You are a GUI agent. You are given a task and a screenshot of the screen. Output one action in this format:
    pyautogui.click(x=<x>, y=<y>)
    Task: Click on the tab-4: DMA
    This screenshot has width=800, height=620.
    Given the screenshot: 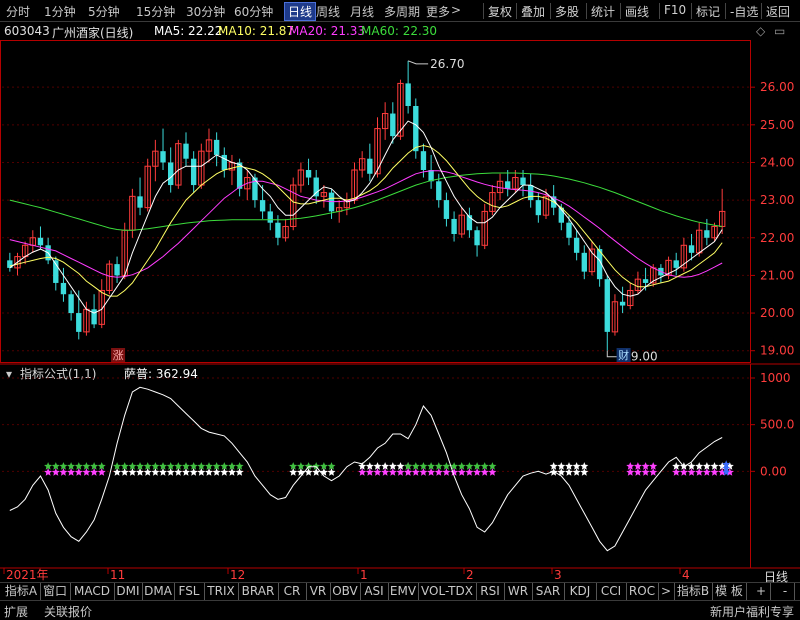 What is the action you would take?
    pyautogui.click(x=158, y=591)
    